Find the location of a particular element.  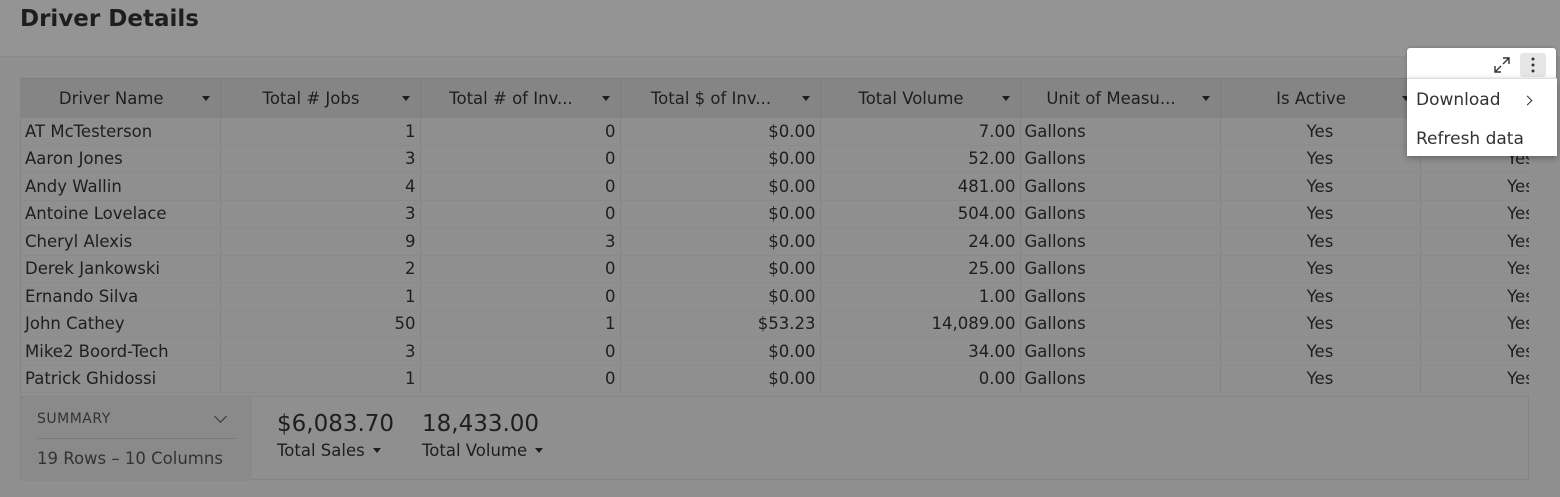

column-header: Total Volume is located at coordinates (920, 98).